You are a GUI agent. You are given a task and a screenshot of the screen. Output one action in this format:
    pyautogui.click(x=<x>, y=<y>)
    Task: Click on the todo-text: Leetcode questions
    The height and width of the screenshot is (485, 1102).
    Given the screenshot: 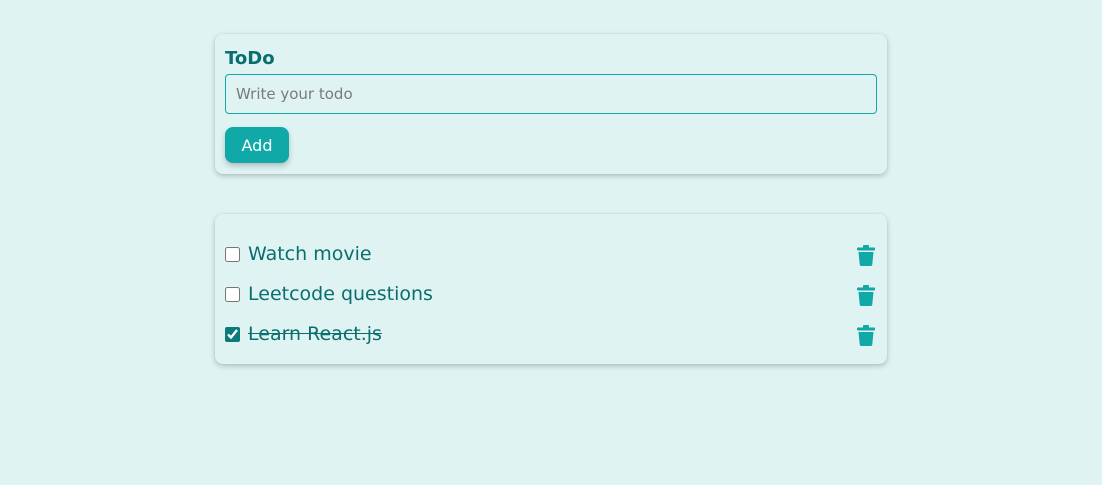 What is the action you would take?
    pyautogui.click(x=340, y=294)
    